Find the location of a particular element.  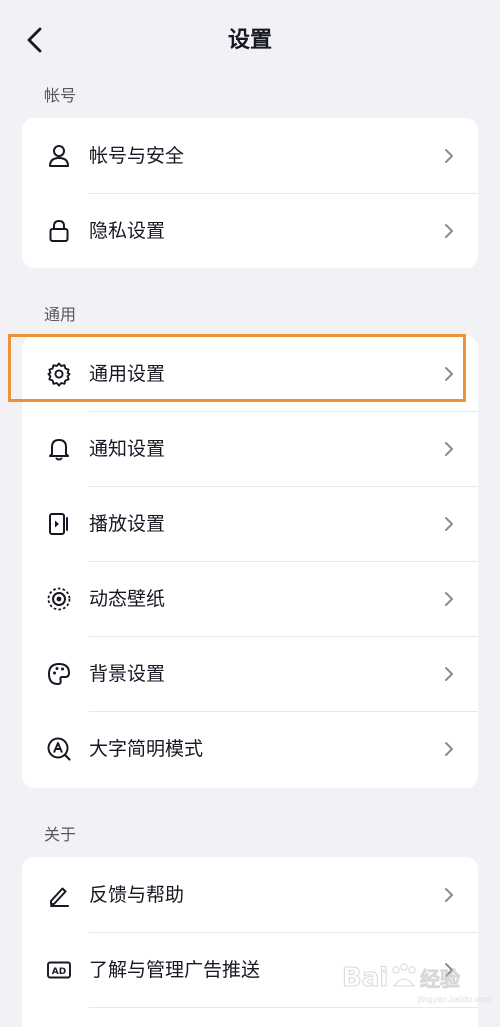

baidu-watermark: Bai 经验 jingyan.baidu.com is located at coordinates (417, 984).